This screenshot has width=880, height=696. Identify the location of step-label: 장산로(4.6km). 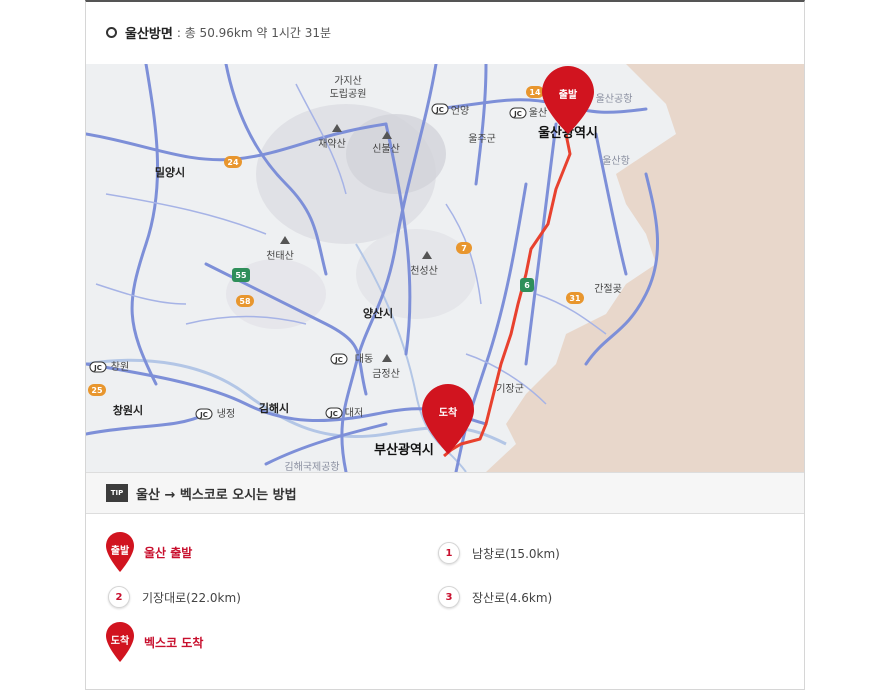
(512, 597).